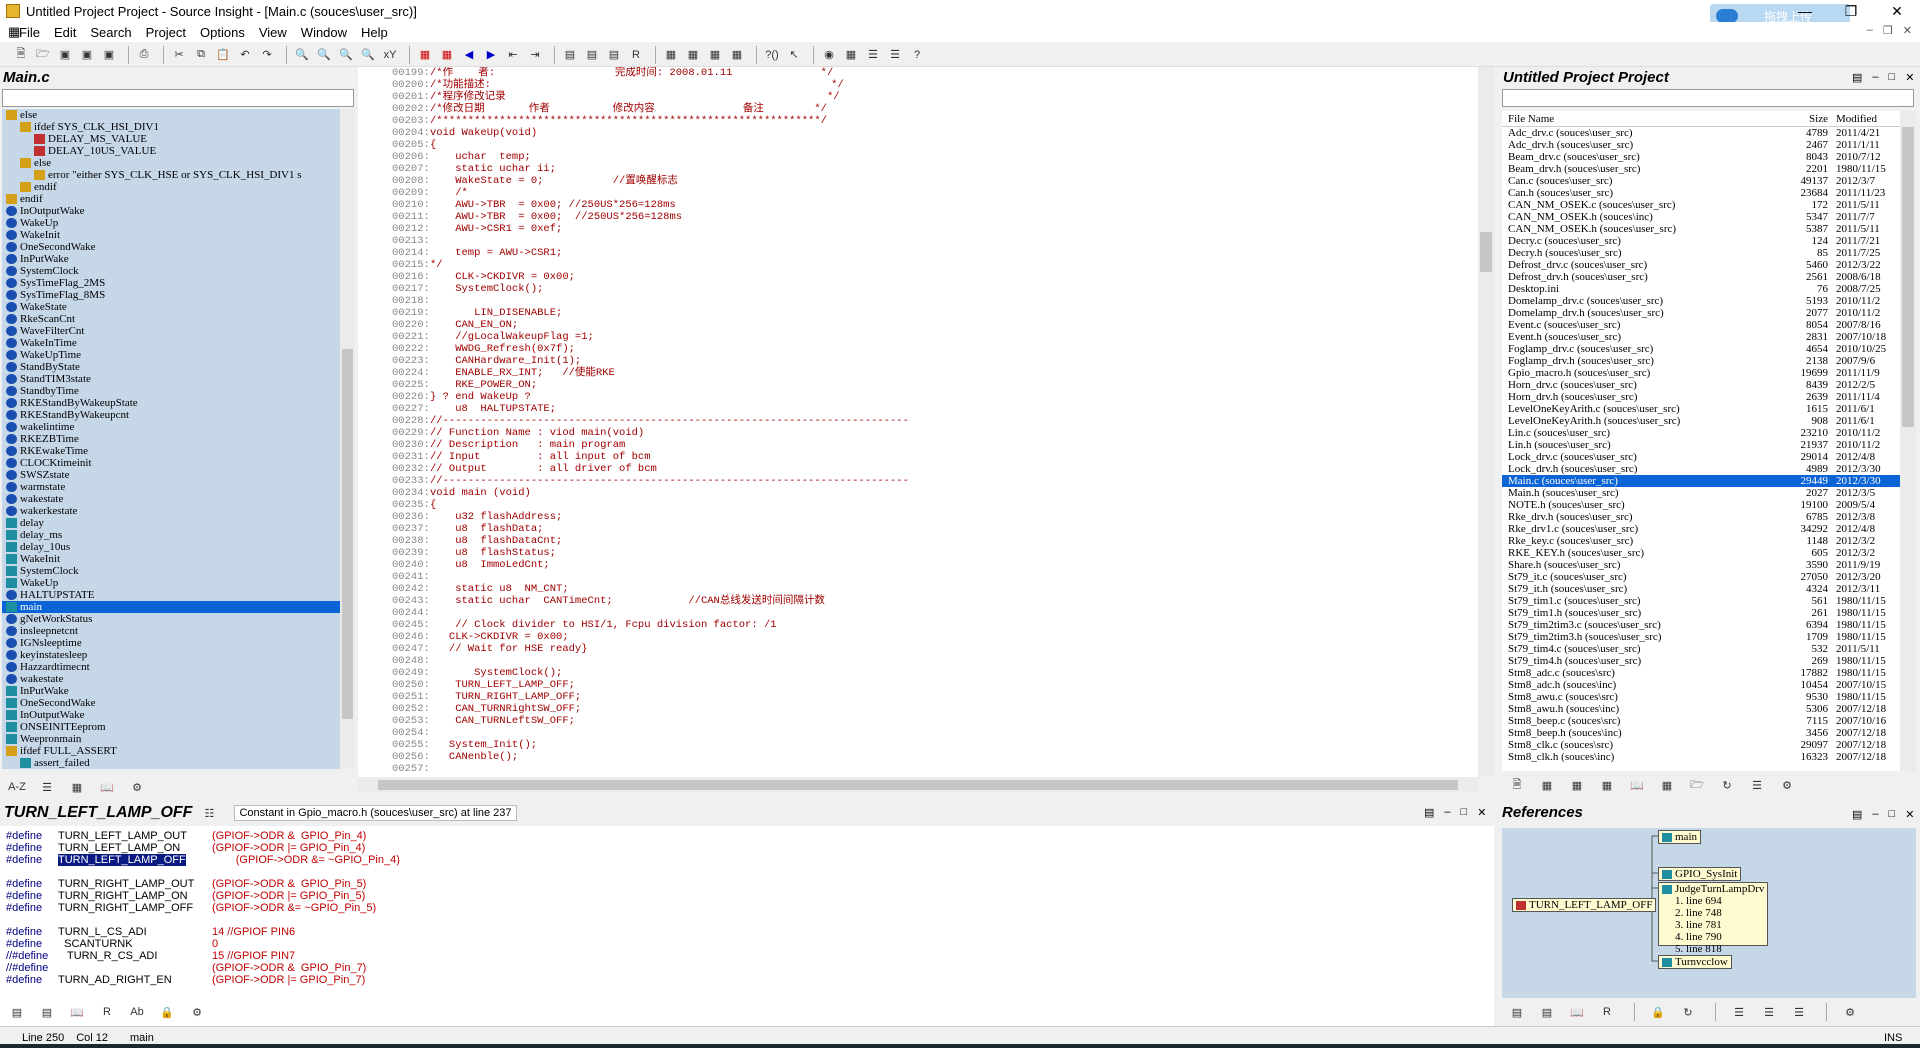 This screenshot has height=1048, width=1920. Describe the element at coordinates (171, 163) in the screenshot. I see `symbol-item: else` at that location.